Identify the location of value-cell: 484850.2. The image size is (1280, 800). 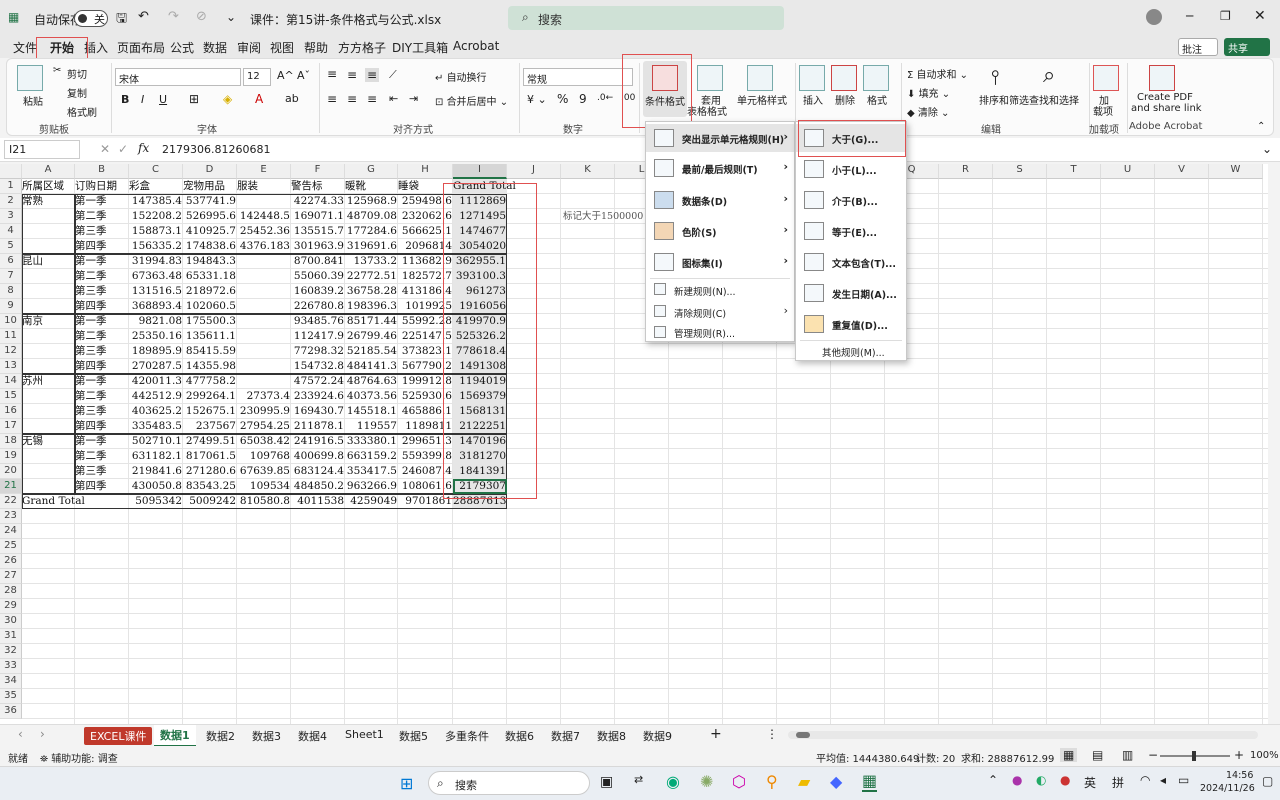
(318, 486).